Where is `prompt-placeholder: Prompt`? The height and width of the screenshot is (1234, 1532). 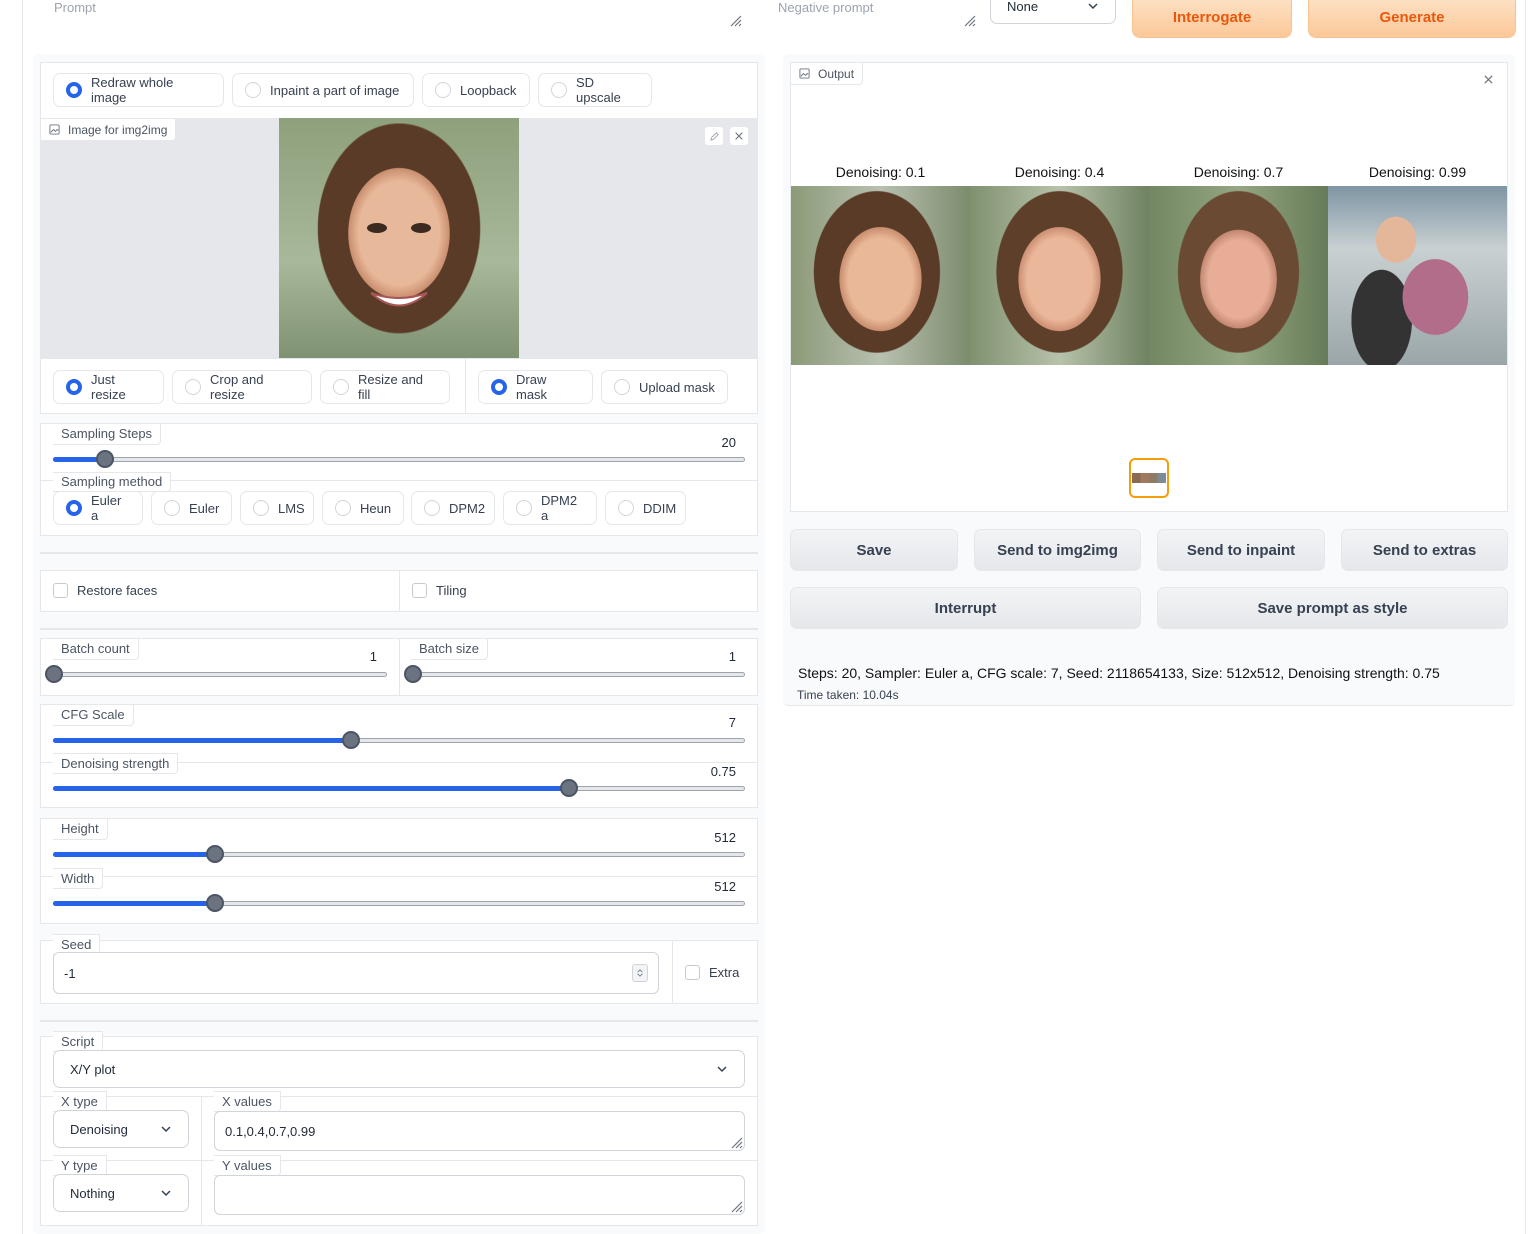
prompt-placeholder: Prompt is located at coordinates (75, 7).